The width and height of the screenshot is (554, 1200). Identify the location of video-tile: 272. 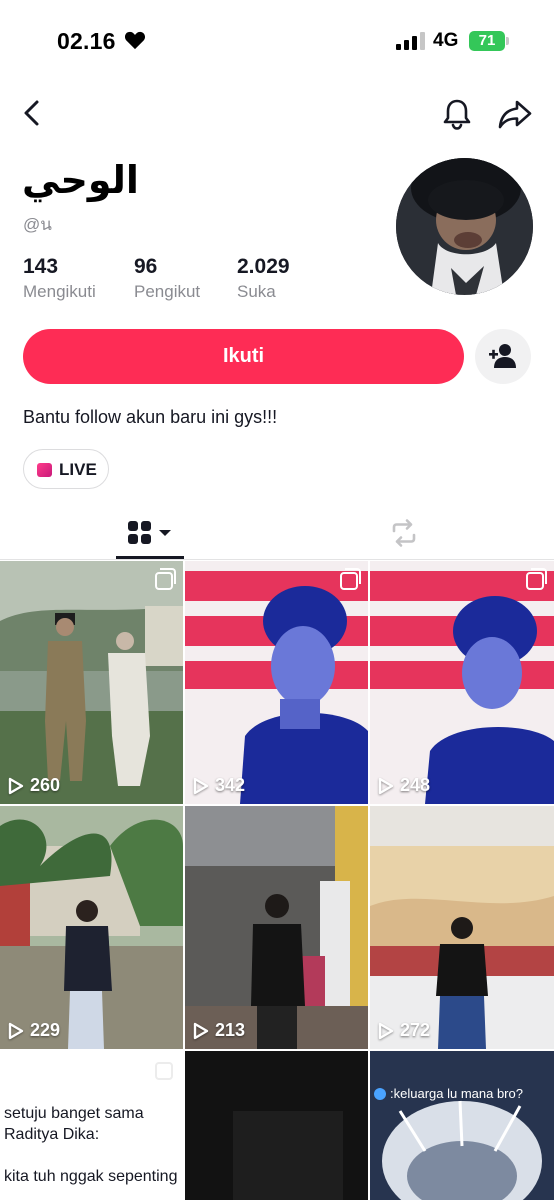
(462, 927).